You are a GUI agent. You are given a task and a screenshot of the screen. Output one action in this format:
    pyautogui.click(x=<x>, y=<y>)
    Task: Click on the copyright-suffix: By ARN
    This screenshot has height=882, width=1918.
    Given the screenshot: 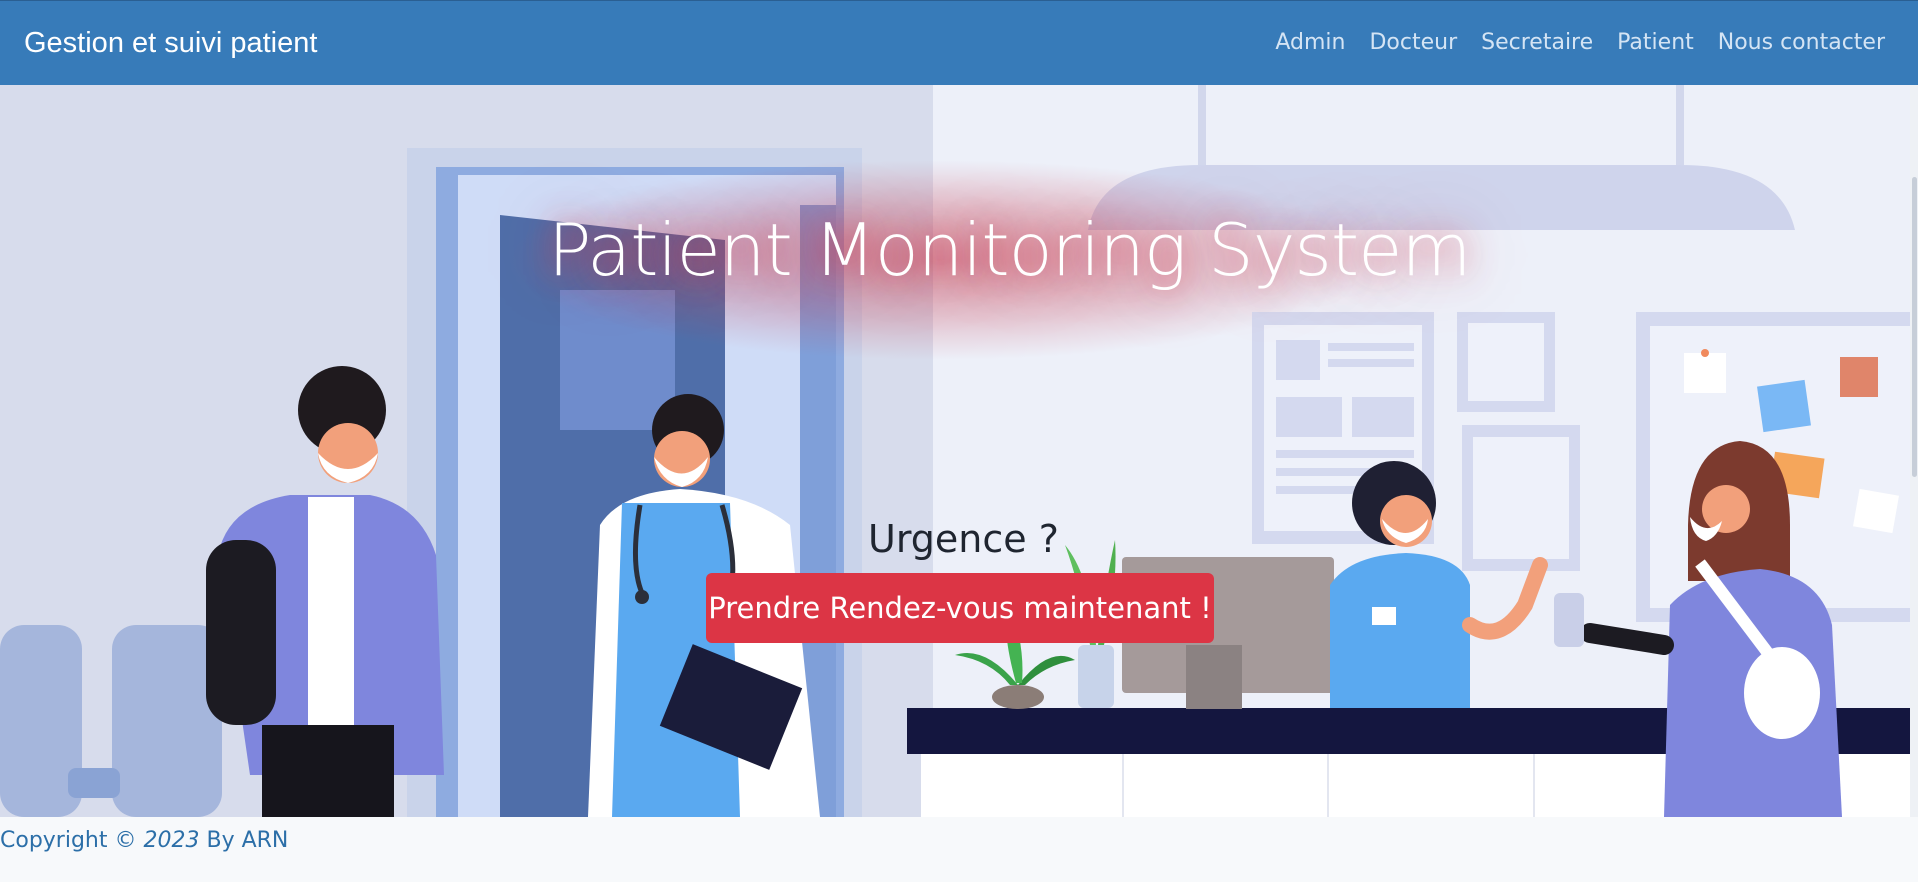 What is the action you would take?
    pyautogui.click(x=244, y=840)
    